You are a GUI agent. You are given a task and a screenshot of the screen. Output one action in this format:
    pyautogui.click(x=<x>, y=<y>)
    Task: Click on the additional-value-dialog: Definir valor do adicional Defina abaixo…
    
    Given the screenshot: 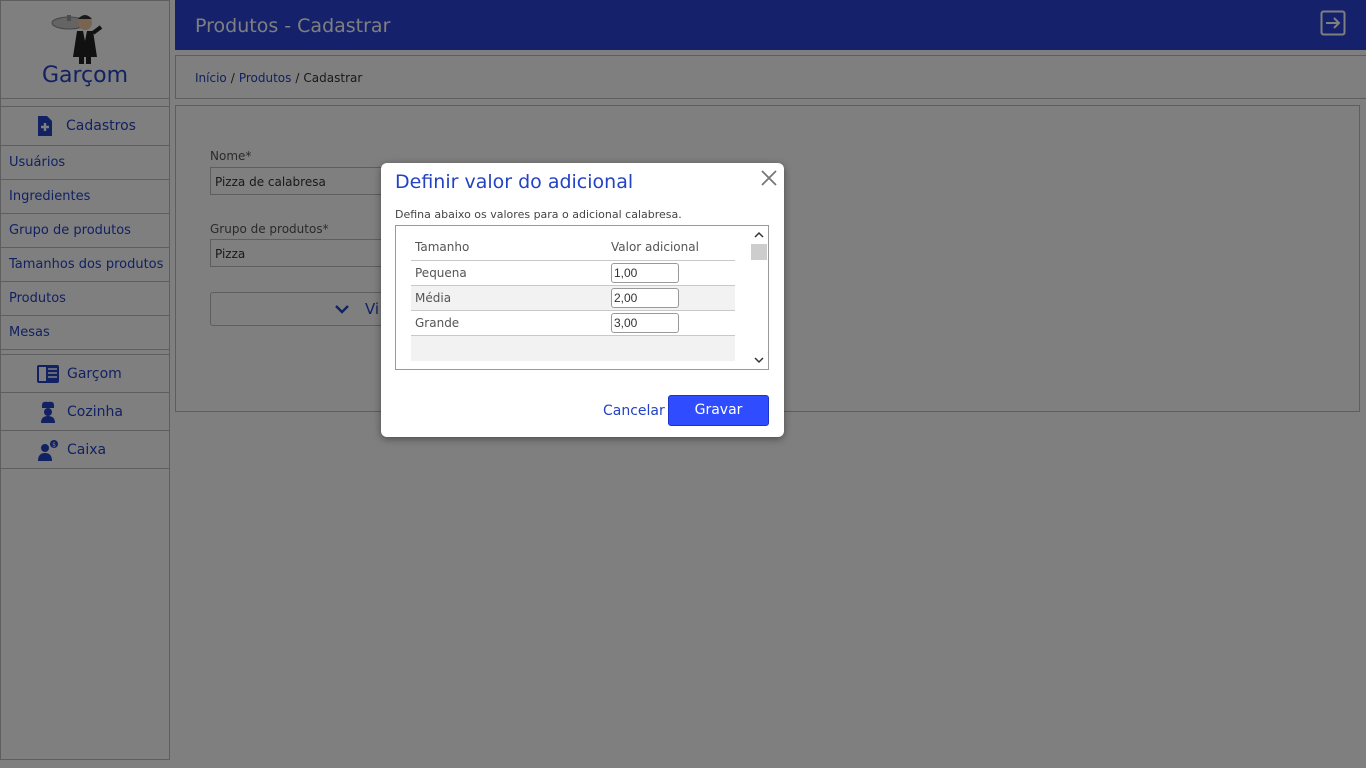 What is the action you would take?
    pyautogui.click(x=582, y=300)
    